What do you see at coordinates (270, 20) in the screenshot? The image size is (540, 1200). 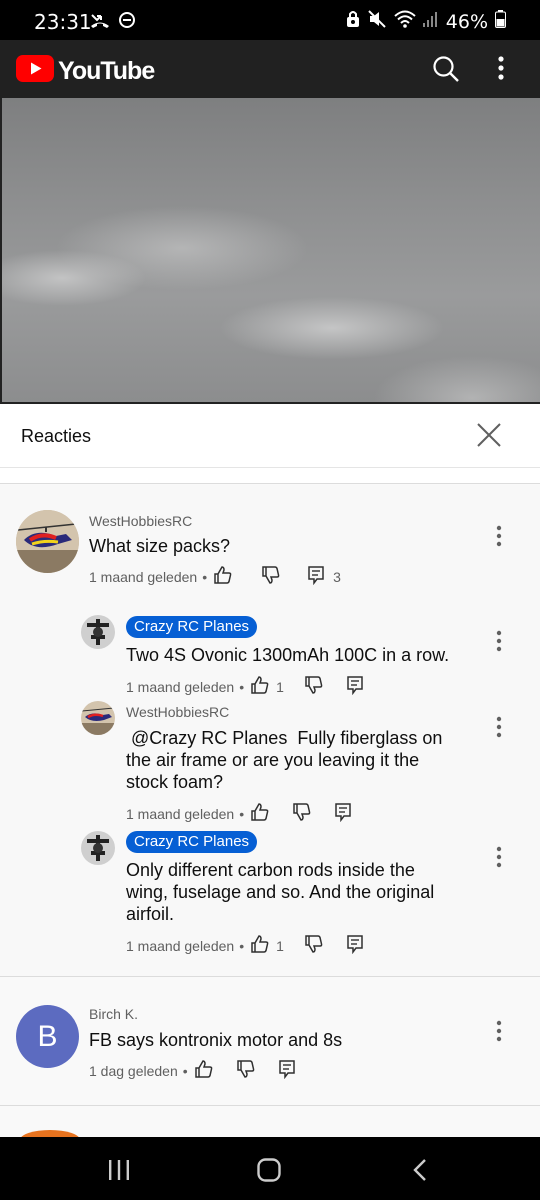 I see `status-bar: 23:31 46%` at bounding box center [270, 20].